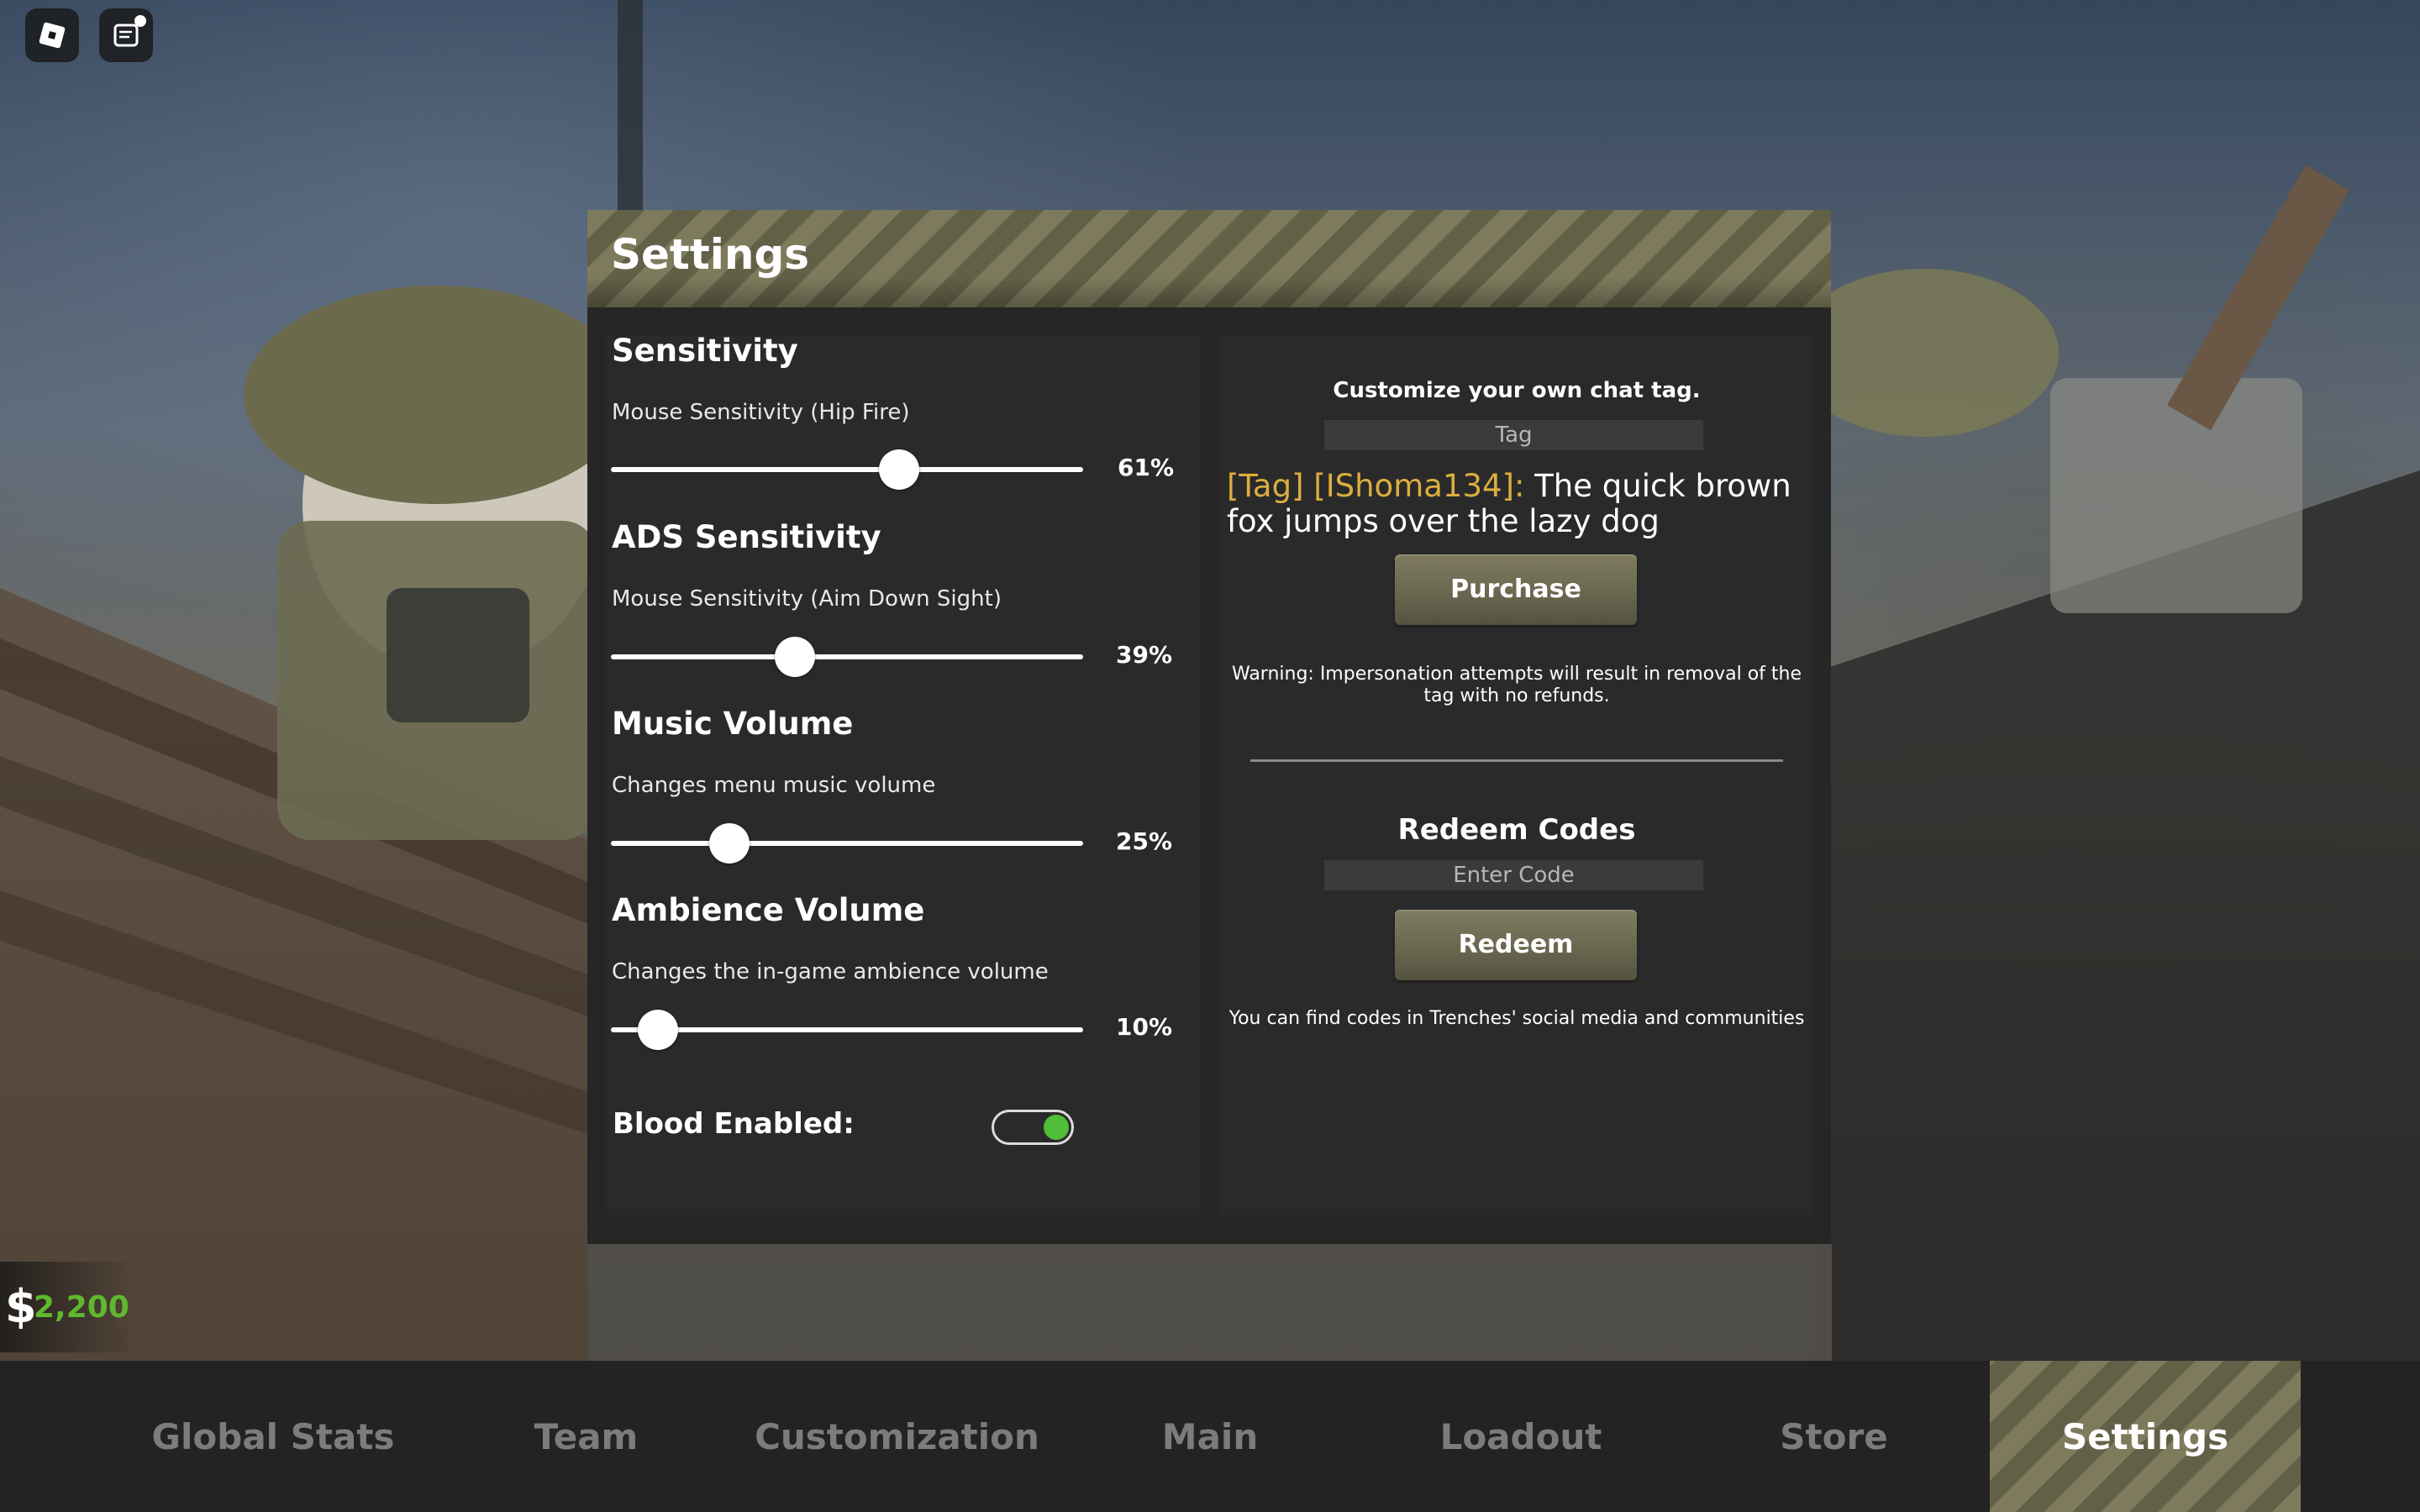 The height and width of the screenshot is (1512, 2420). What do you see at coordinates (1513, 875) in the screenshot?
I see `code-input: Enter Code` at bounding box center [1513, 875].